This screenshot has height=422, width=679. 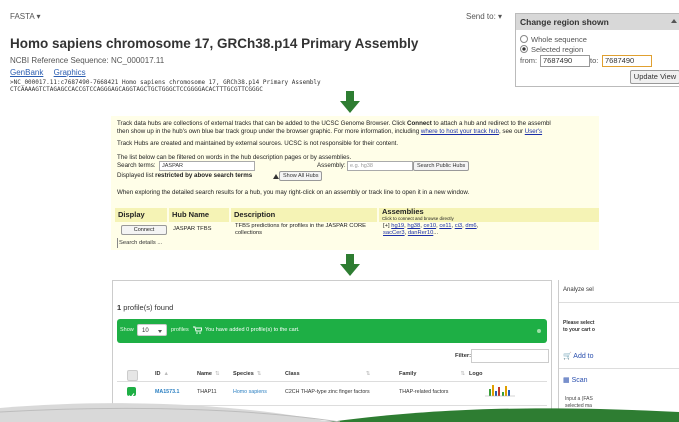 What do you see at coordinates (579, 326) in the screenshot?
I see `analyze-description: Please select to your cart o` at bounding box center [579, 326].